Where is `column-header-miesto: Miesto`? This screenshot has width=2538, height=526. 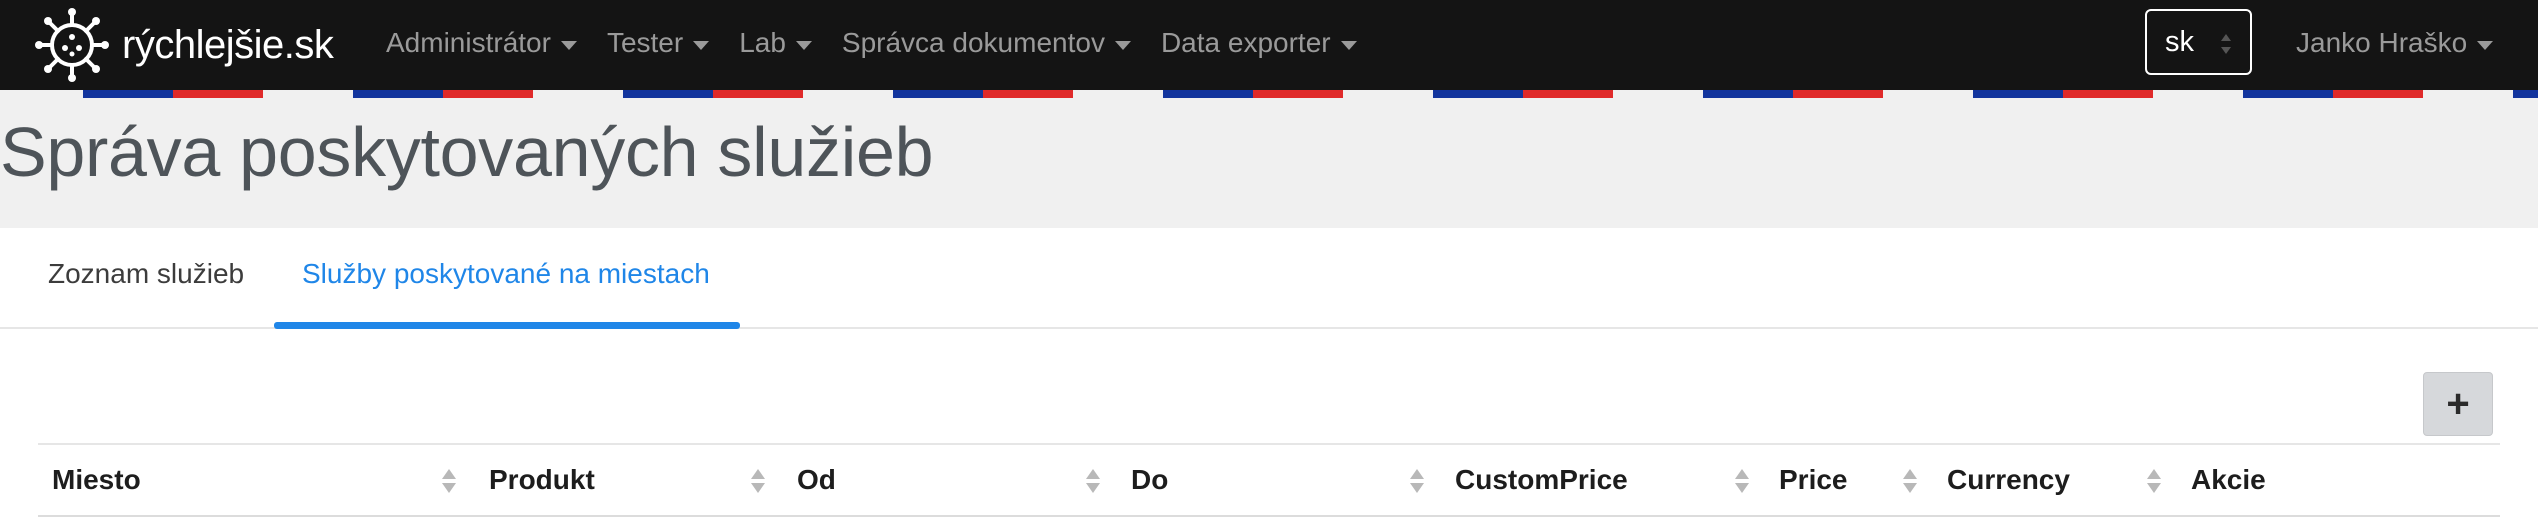 column-header-miesto: Miesto is located at coordinates (96, 480).